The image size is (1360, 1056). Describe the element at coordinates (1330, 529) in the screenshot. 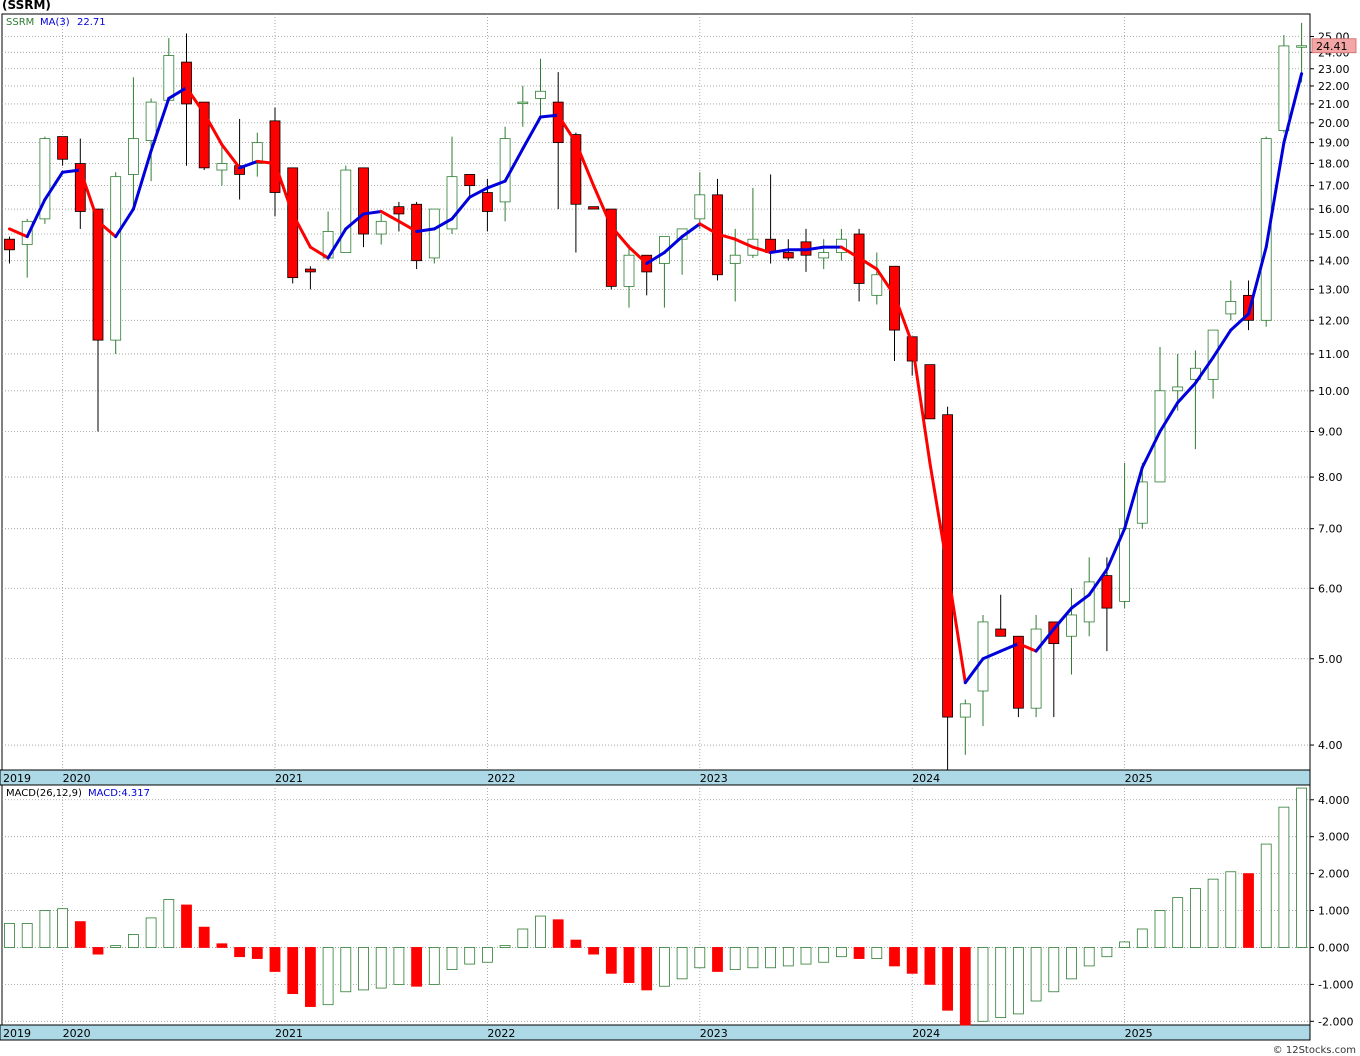

I see `price-y-tick-label: 7.00` at that location.